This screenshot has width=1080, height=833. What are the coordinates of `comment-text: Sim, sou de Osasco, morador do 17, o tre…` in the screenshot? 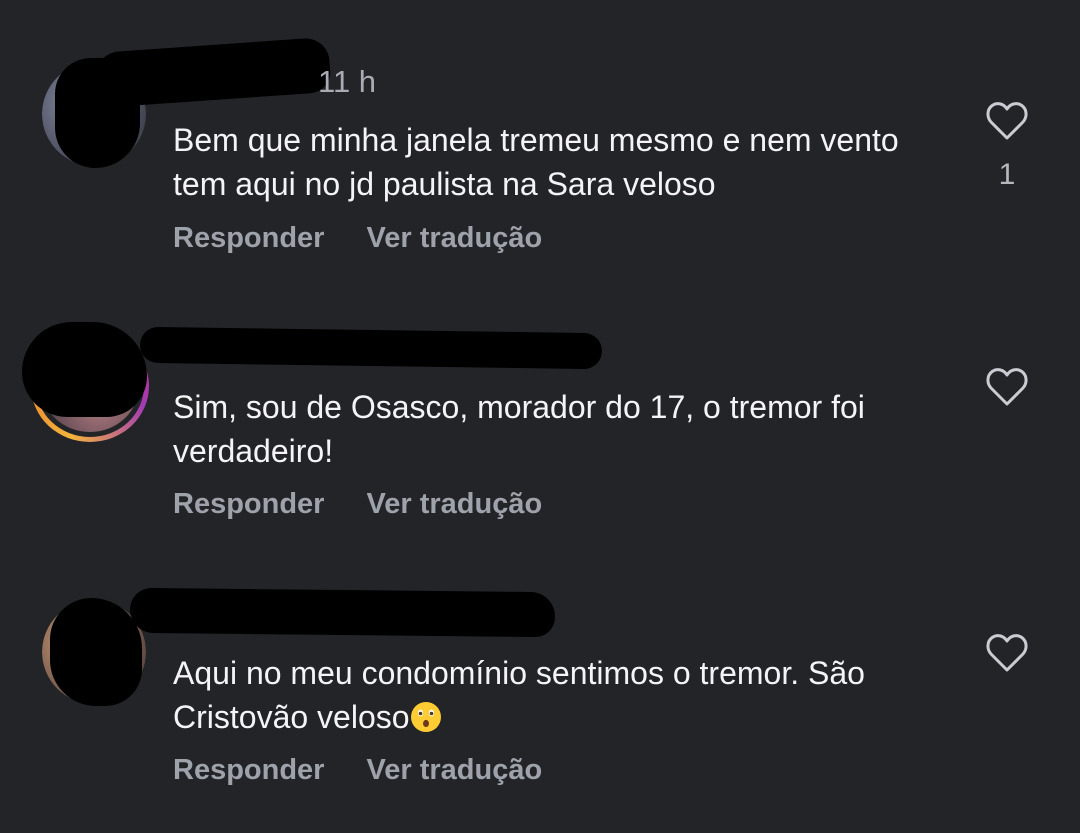 It's located at (519, 429).